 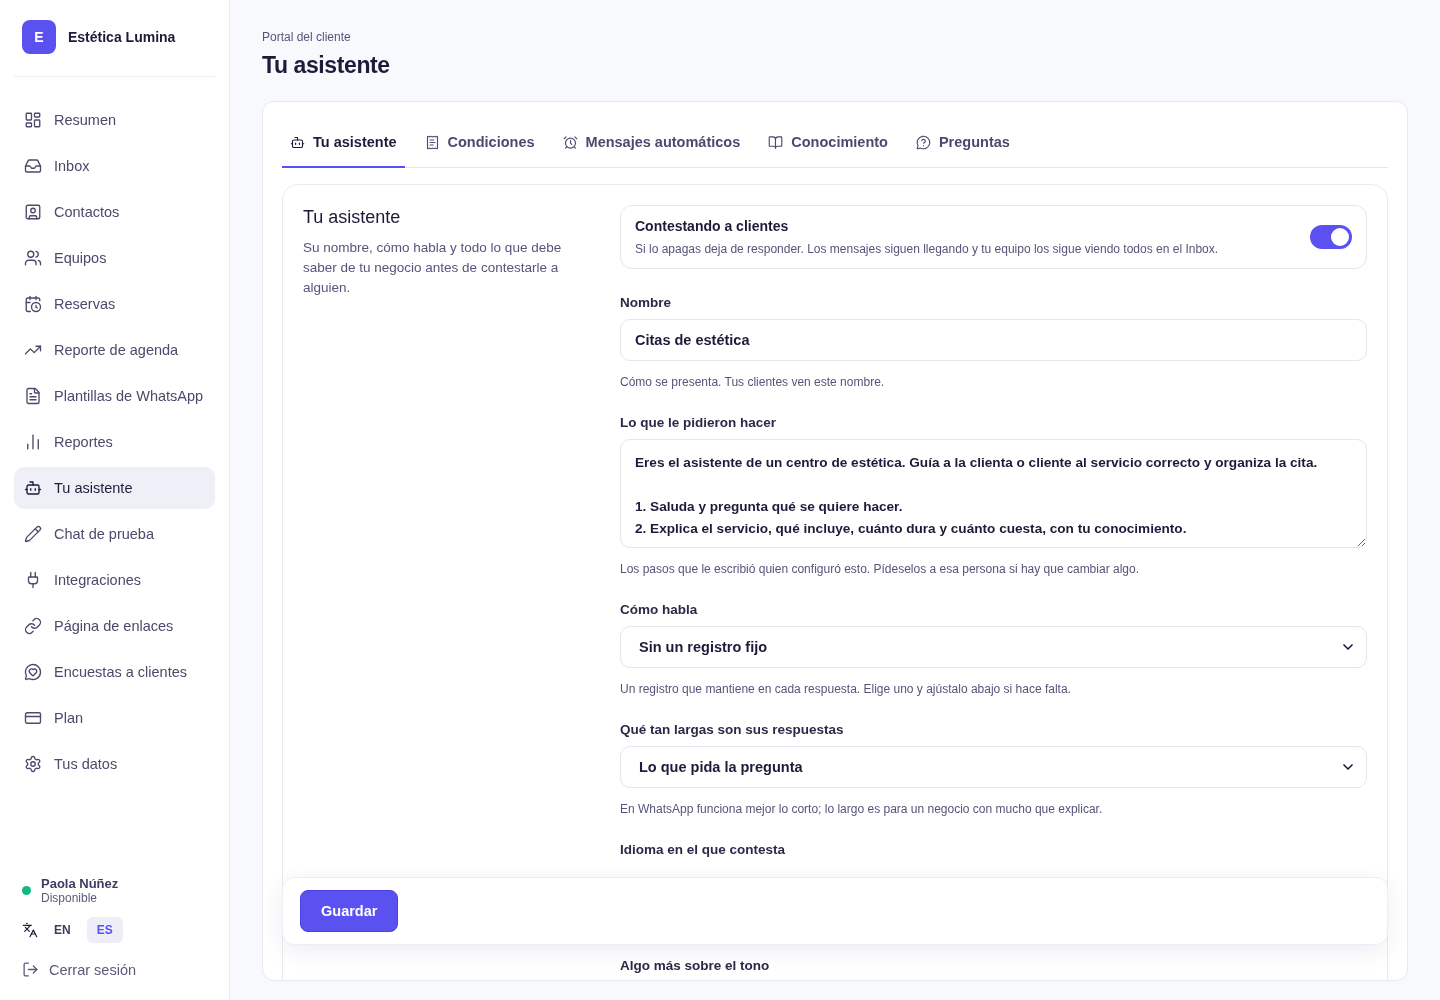 What do you see at coordinates (114, 166) in the screenshot?
I see `sidebar-item: Inbox` at bounding box center [114, 166].